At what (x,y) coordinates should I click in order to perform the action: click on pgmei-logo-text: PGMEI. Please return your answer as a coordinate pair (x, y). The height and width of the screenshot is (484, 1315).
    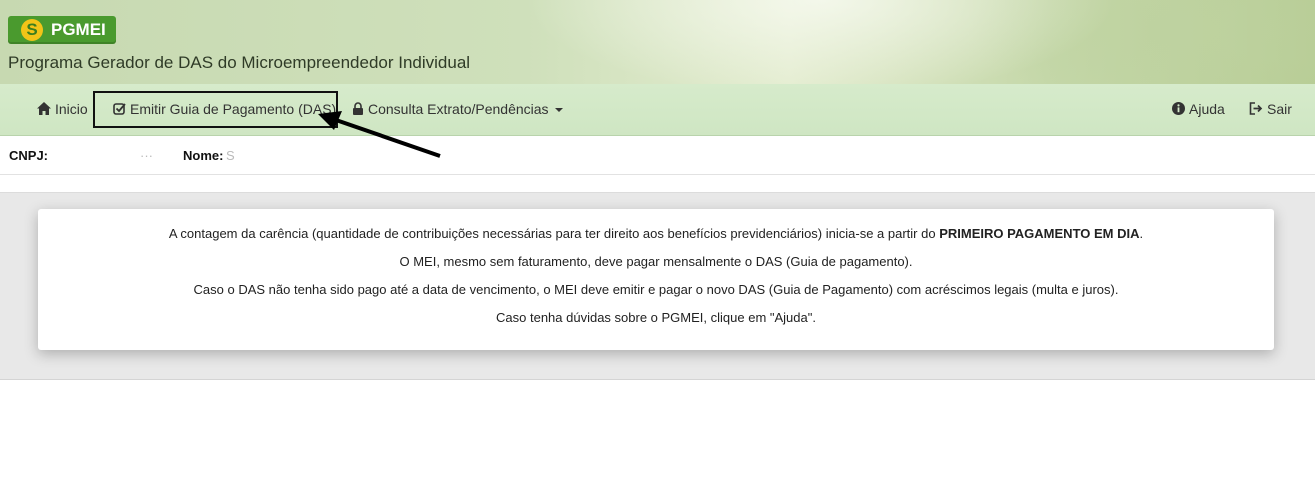
    Looking at the image, I should click on (78, 29).